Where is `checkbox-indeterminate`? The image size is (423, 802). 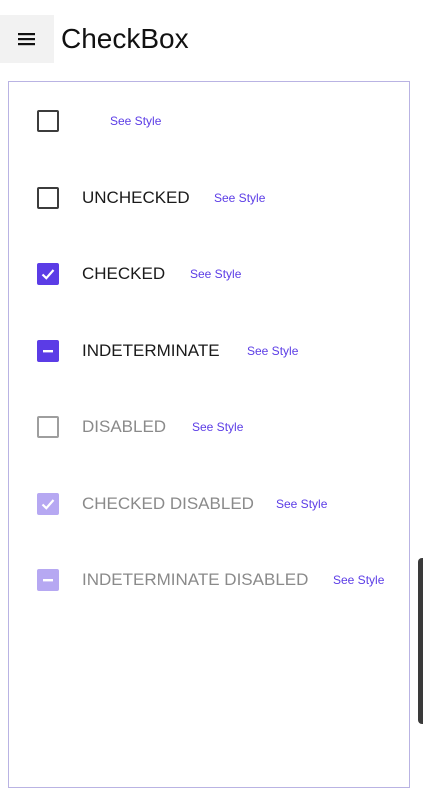 checkbox-indeterminate is located at coordinates (48, 351).